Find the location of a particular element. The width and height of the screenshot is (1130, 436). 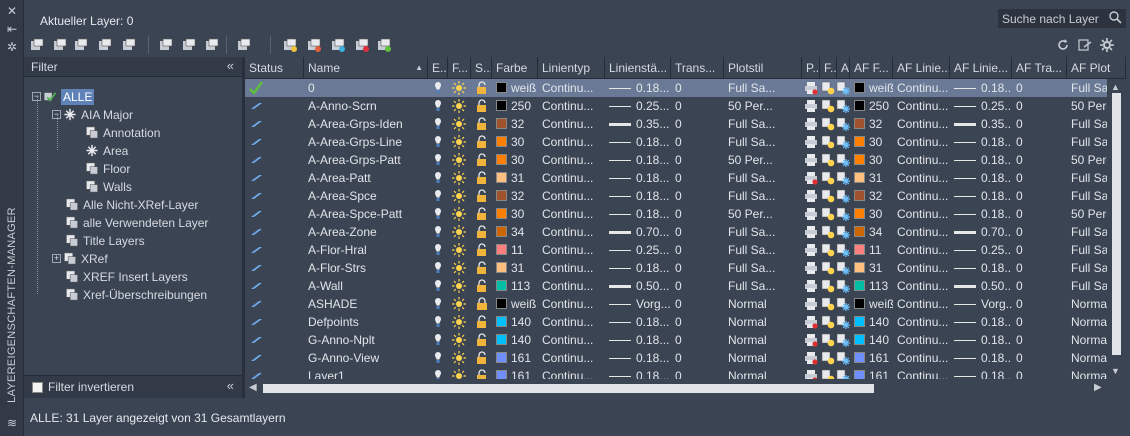

layer-name: G-Anno-Nplt is located at coordinates (366, 340).